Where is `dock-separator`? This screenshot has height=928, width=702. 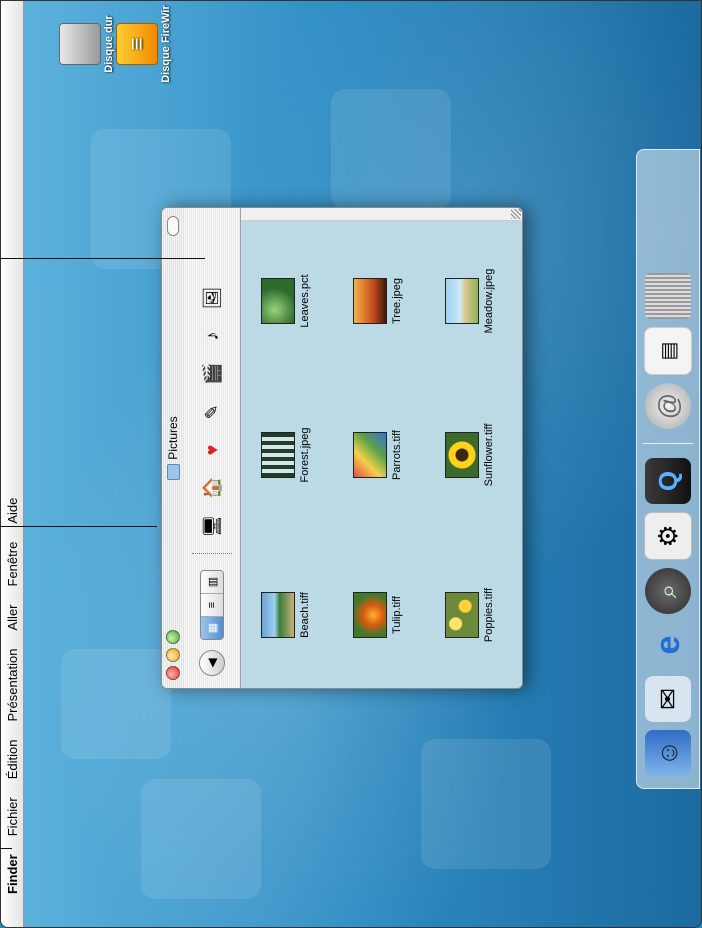 dock-separator is located at coordinates (668, 443).